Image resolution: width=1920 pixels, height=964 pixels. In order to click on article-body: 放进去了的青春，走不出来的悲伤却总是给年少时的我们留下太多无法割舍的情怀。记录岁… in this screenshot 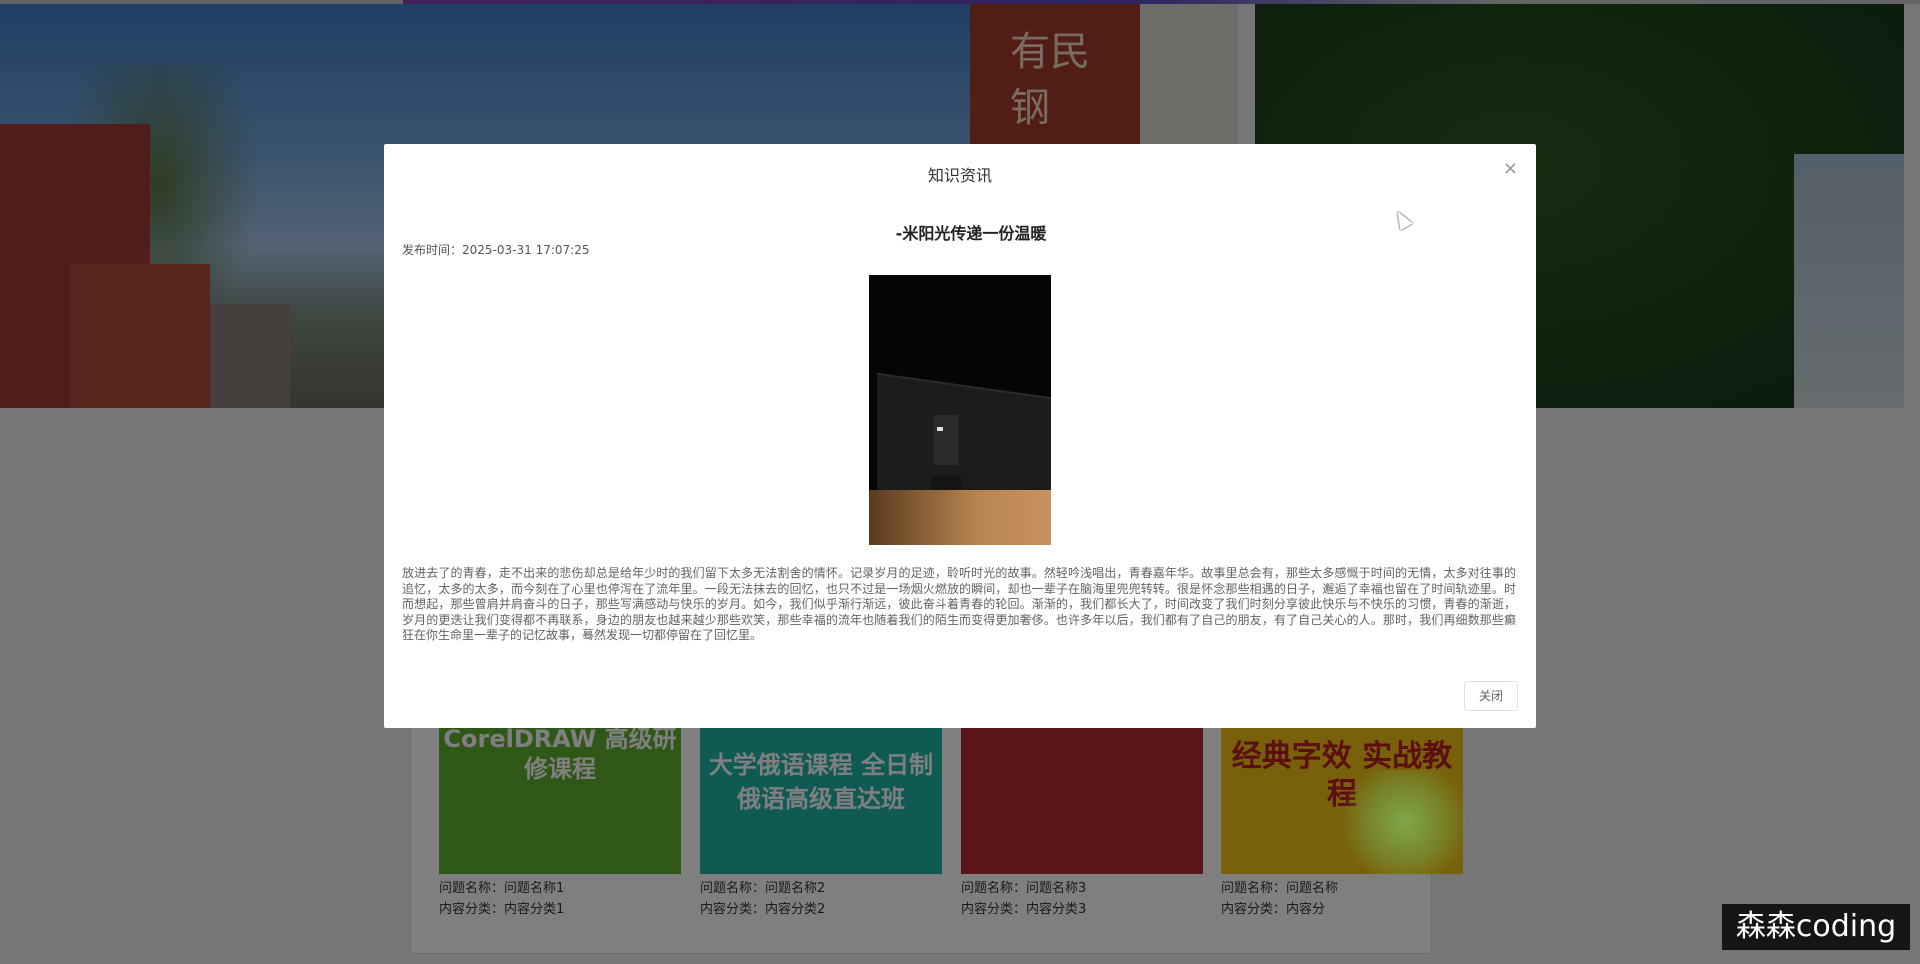, I will do `click(959, 604)`.